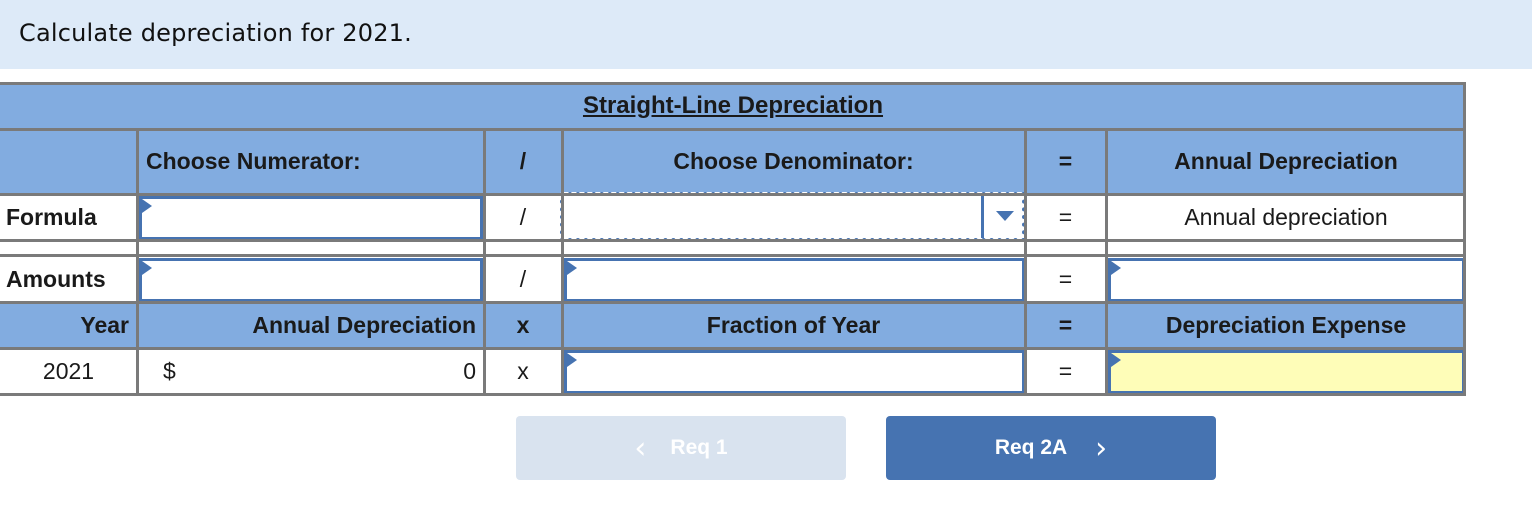 This screenshot has height=510, width=1532. Describe the element at coordinates (1005, 216) in the screenshot. I see `chevron-down-icon` at that location.